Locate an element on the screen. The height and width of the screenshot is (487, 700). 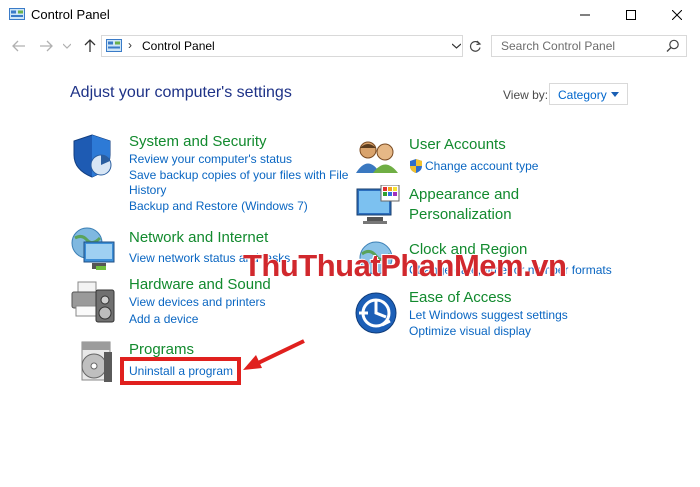
minimize-icon is located at coordinates (585, 15).